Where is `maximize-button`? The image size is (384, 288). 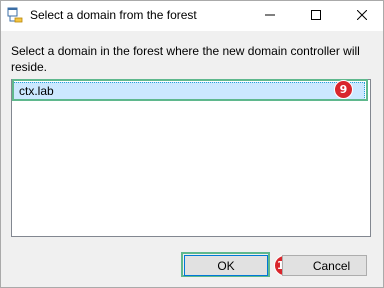
maximize-button is located at coordinates (316, 16).